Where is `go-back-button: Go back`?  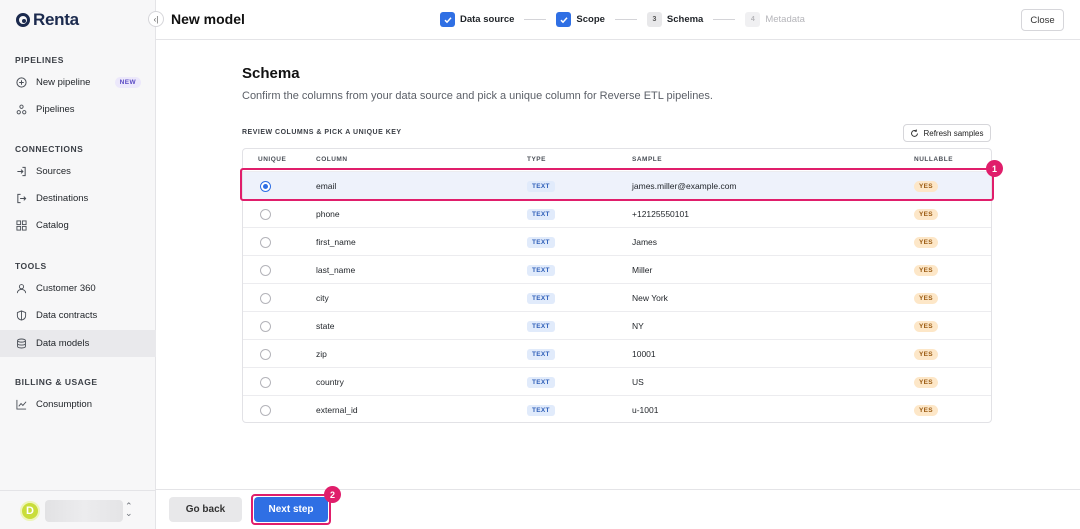
go-back-button: Go back is located at coordinates (205, 509).